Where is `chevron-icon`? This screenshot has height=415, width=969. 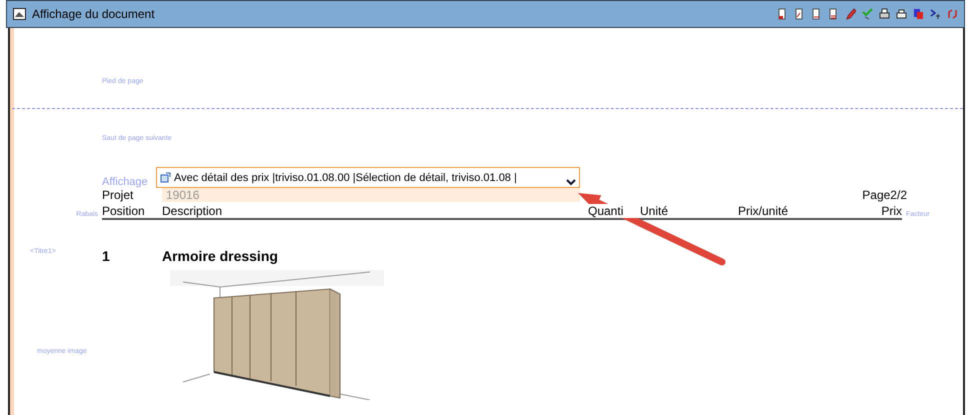 chevron-icon is located at coordinates (935, 14).